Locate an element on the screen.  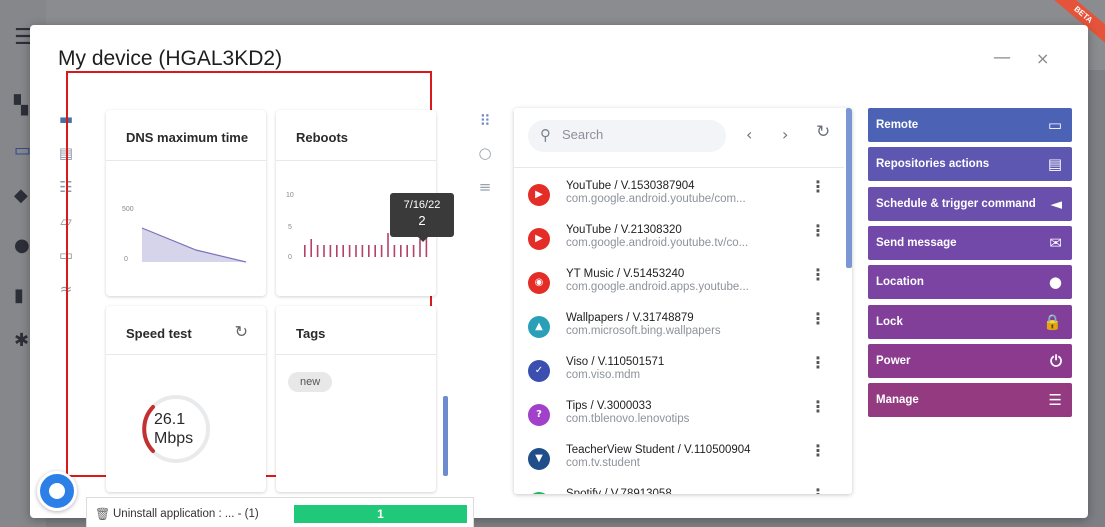
location-pin-icon: ● is located at coordinates (1055, 282).